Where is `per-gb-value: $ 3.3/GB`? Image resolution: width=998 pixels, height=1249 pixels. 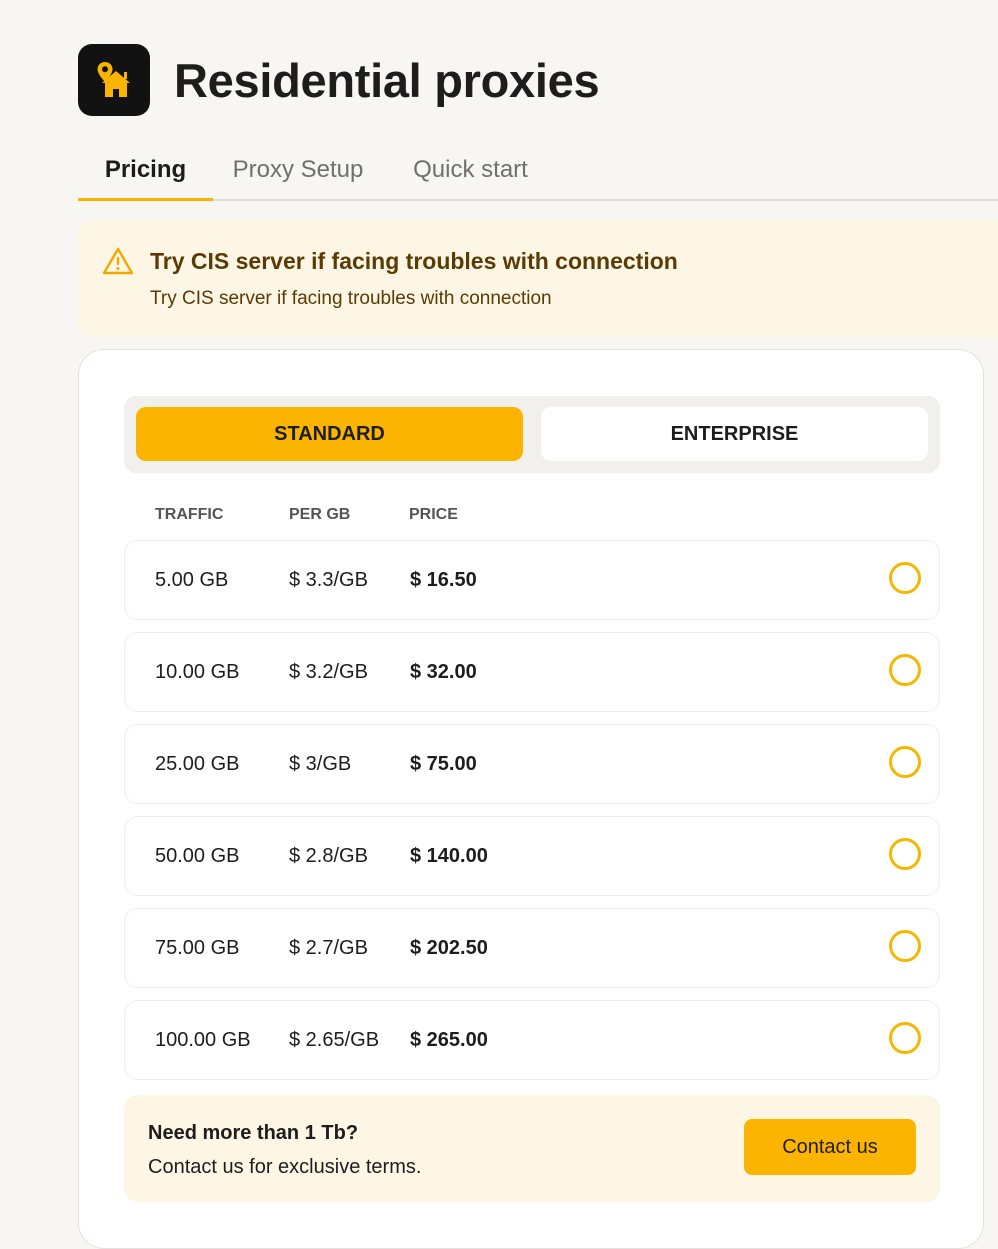 per-gb-value: $ 3.3/GB is located at coordinates (328, 579).